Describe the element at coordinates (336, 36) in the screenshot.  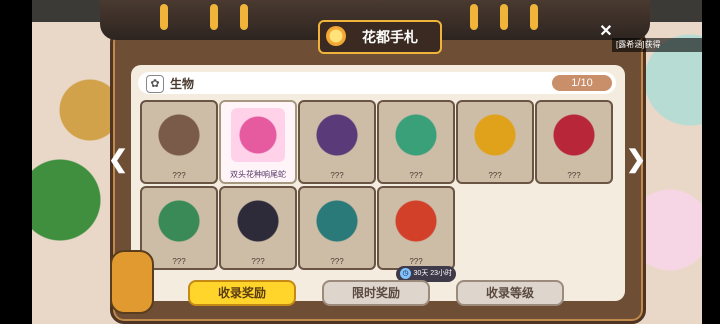
I see `sun-emblem-icon` at that location.